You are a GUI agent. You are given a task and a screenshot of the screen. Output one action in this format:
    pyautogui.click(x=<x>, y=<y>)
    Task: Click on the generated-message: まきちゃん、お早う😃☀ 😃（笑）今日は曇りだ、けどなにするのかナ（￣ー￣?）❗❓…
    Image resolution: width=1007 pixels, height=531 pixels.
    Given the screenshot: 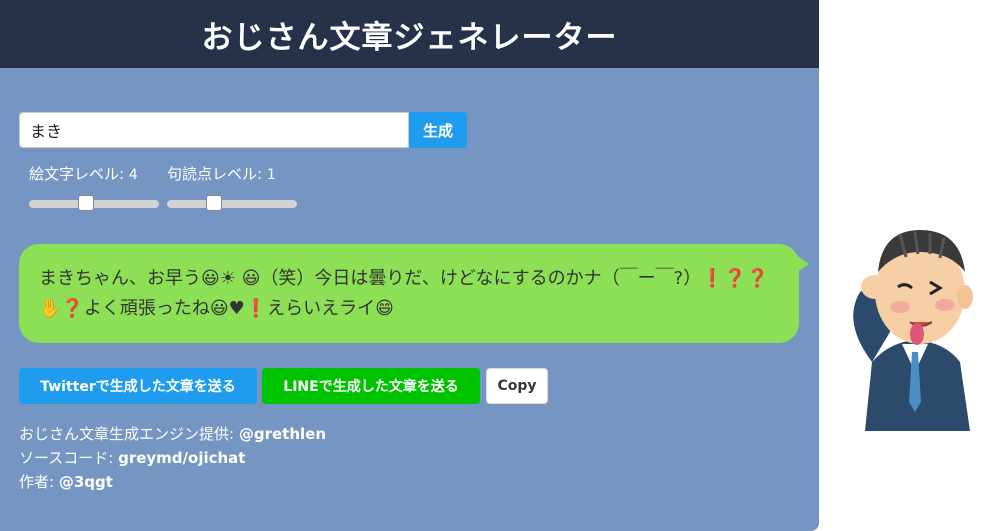 What is the action you would take?
    pyautogui.click(x=404, y=293)
    